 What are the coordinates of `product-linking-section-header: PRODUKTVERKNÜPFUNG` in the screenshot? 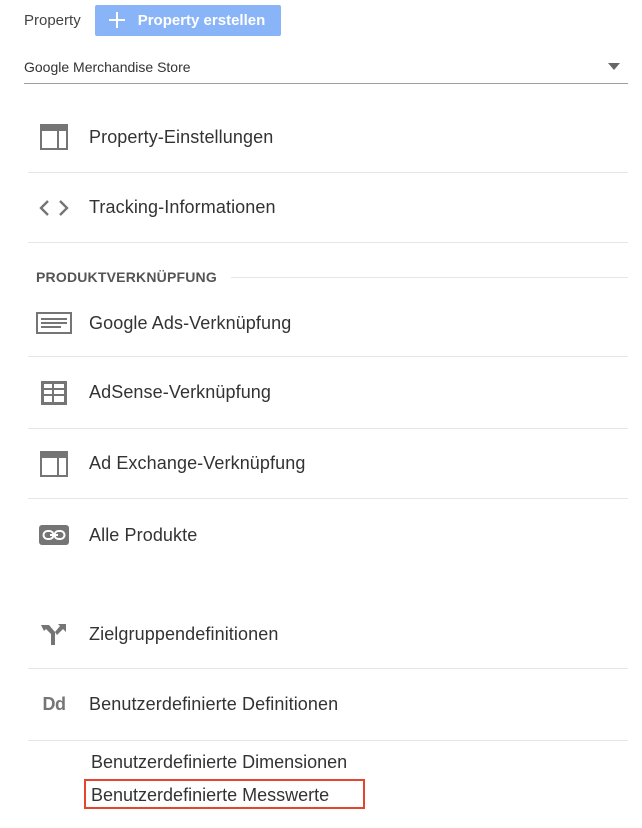 It's located at (332, 277).